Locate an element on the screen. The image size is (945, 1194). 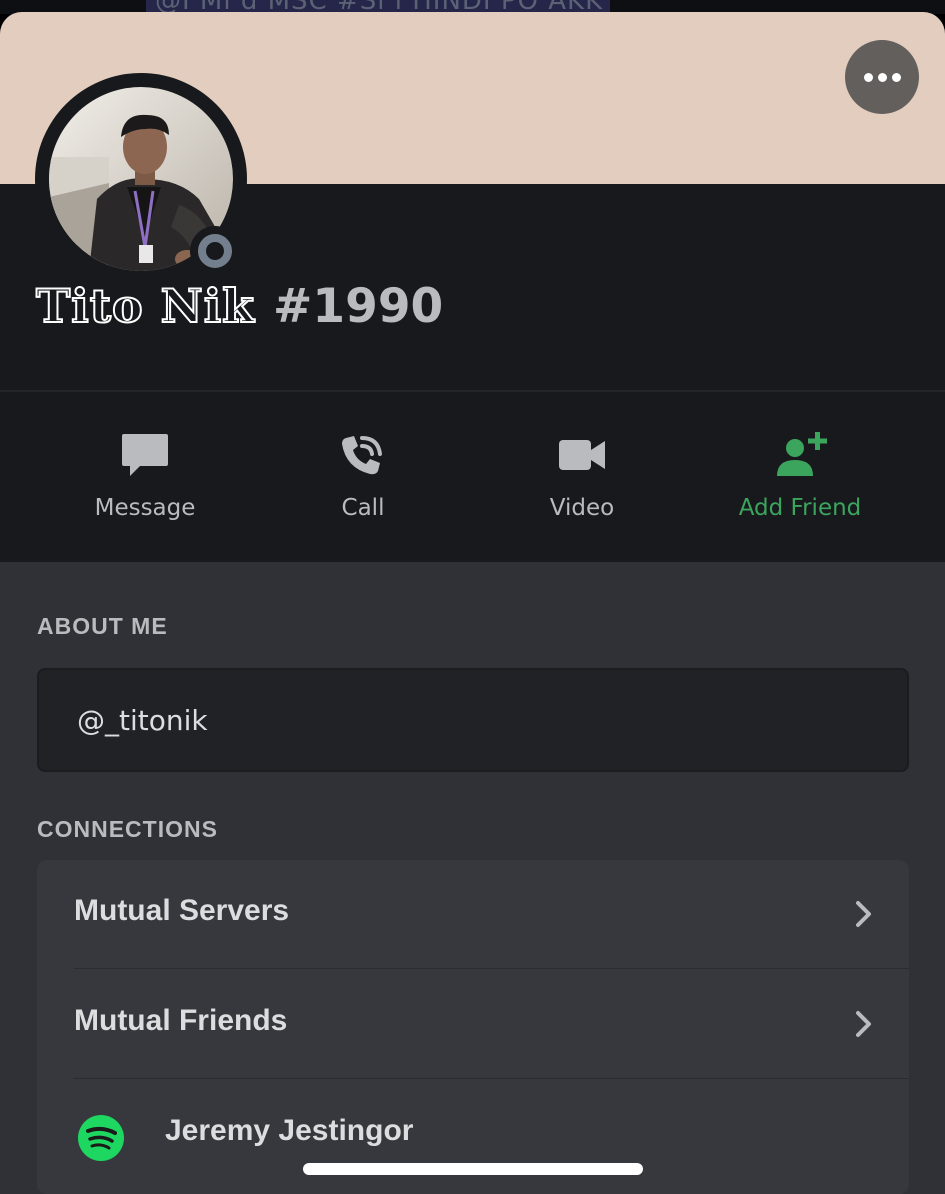
mutual-servers-row: Mutual Servers is located at coordinates (473, 914).